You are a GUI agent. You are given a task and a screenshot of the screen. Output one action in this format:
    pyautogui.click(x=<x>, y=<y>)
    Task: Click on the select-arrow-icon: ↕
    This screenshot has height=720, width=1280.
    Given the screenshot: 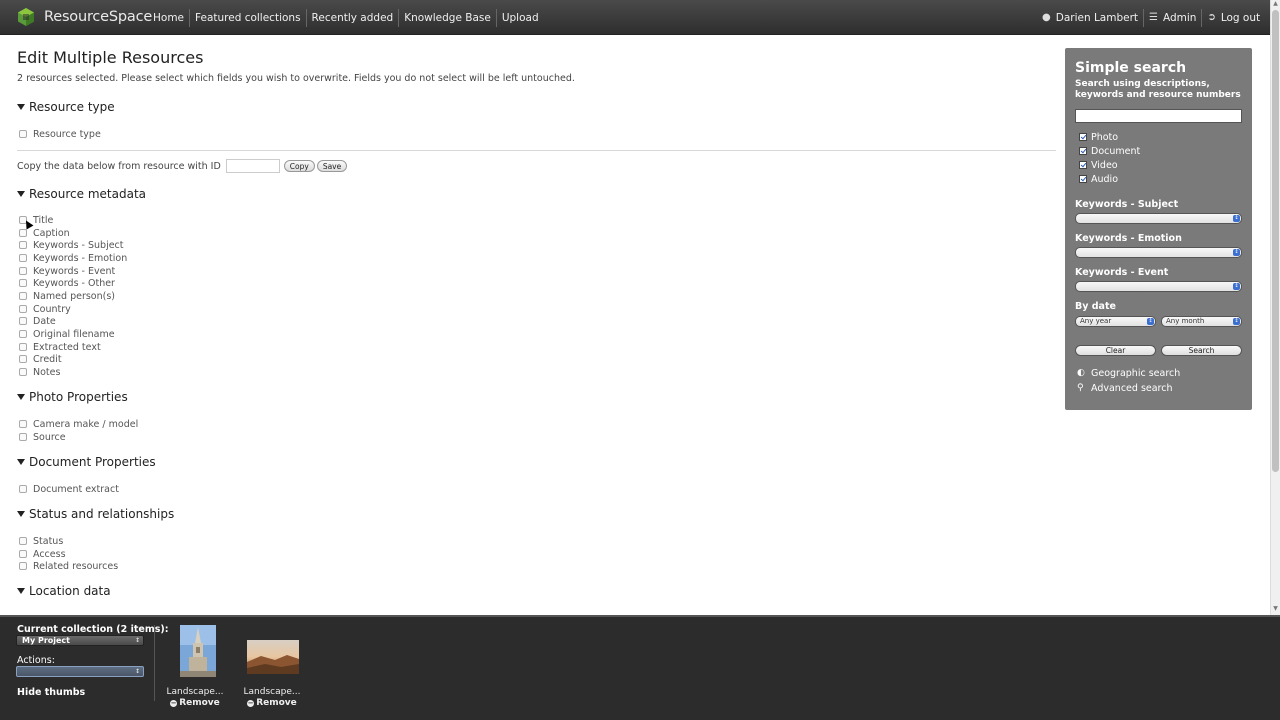 What is the action you would take?
    pyautogui.click(x=1236, y=286)
    